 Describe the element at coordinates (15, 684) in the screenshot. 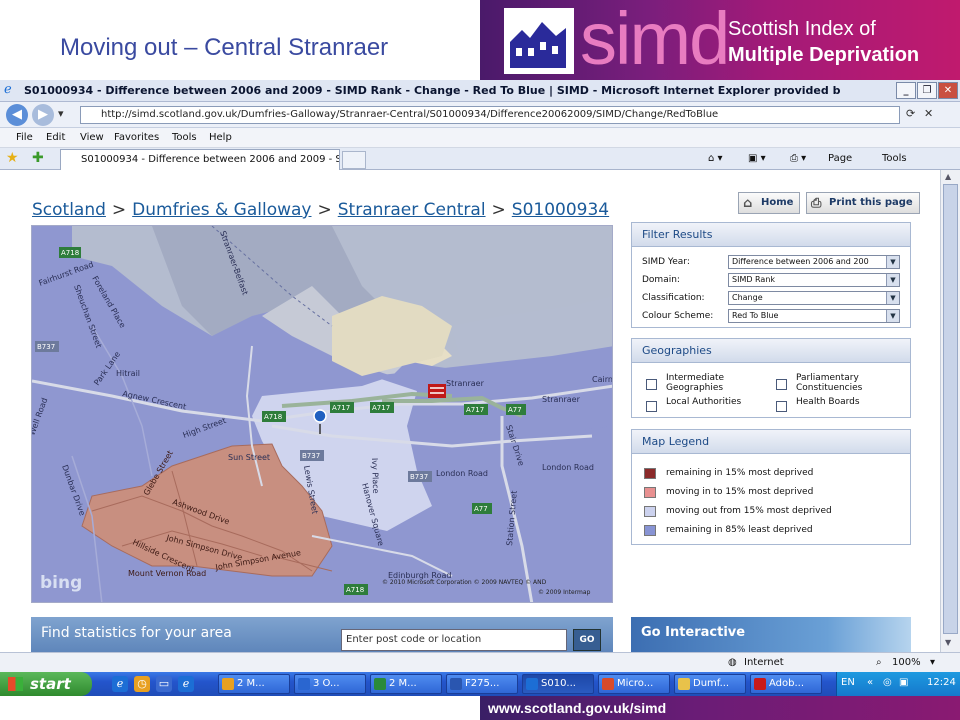

I see `windows-flag-icon` at that location.